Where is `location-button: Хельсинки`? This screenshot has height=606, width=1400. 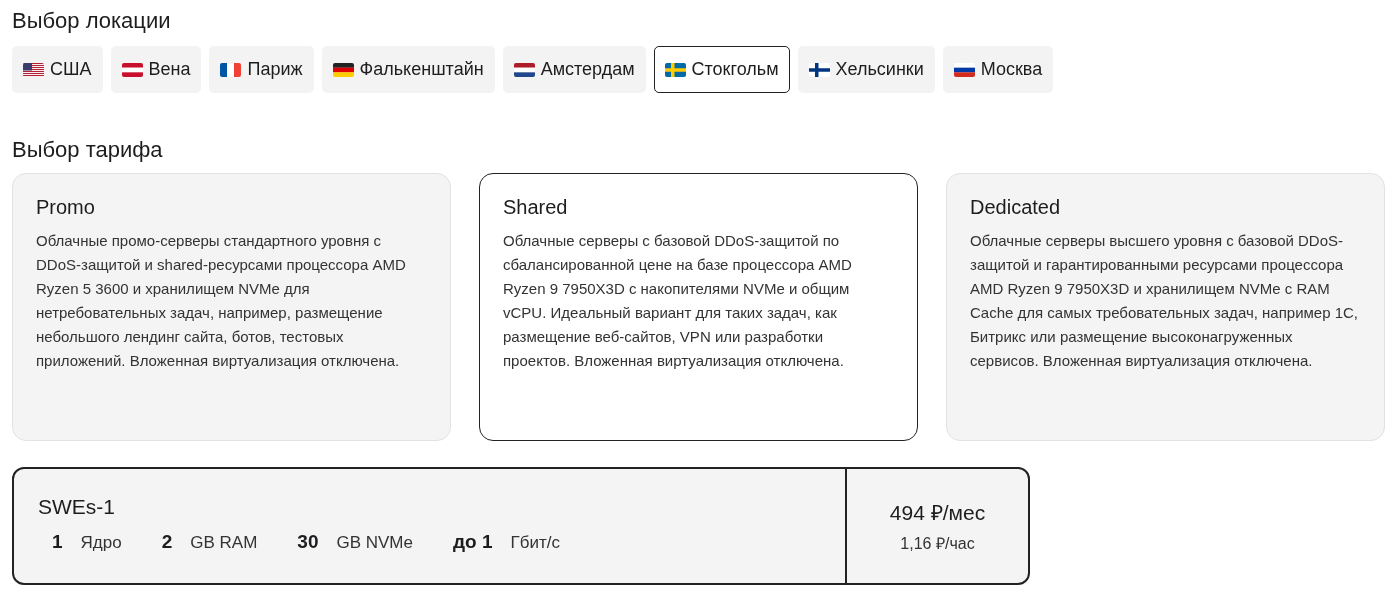
location-button: Хельсинки is located at coordinates (866, 69).